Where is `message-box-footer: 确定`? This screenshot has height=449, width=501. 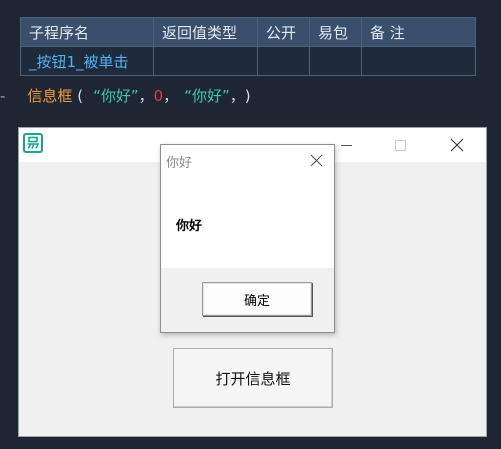 message-box-footer: 确定 is located at coordinates (247, 300).